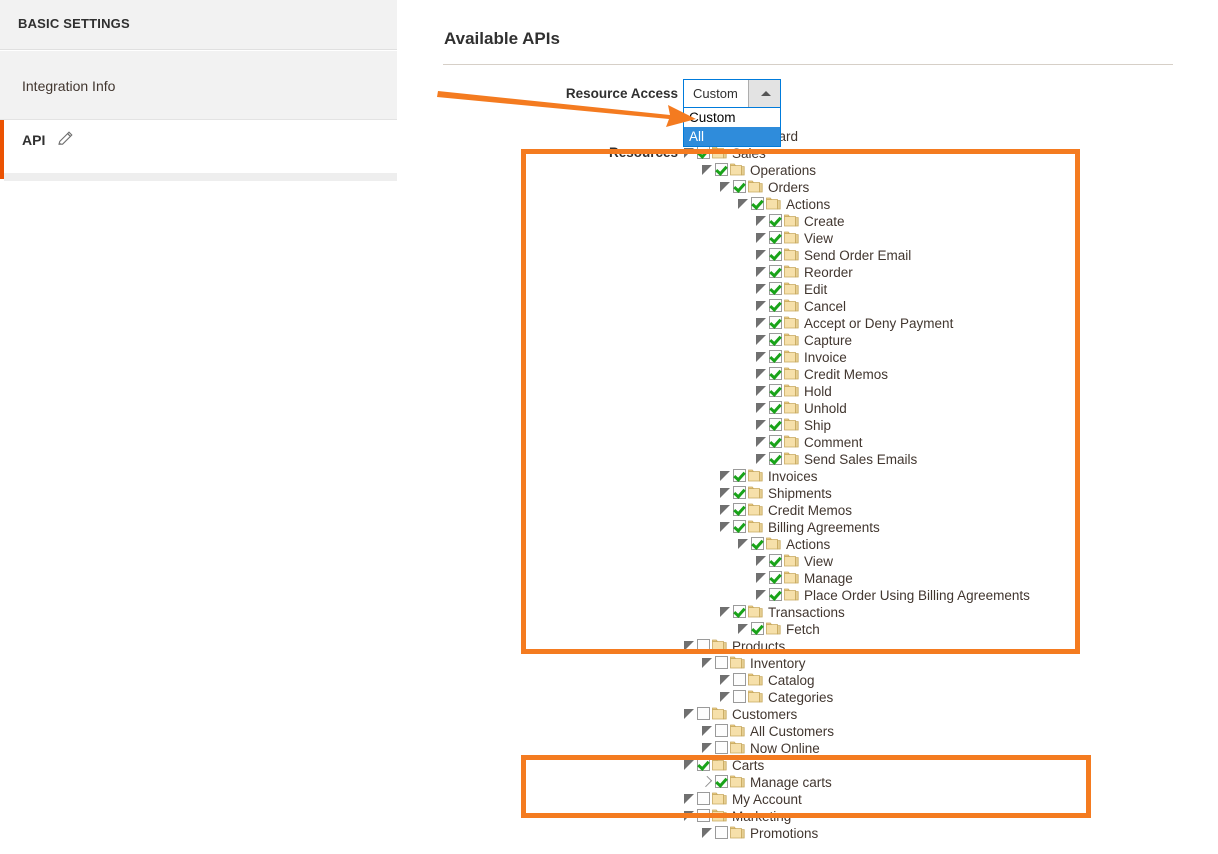  Describe the element at coordinates (943, 340) in the screenshot. I see `tree-node: Capture` at that location.